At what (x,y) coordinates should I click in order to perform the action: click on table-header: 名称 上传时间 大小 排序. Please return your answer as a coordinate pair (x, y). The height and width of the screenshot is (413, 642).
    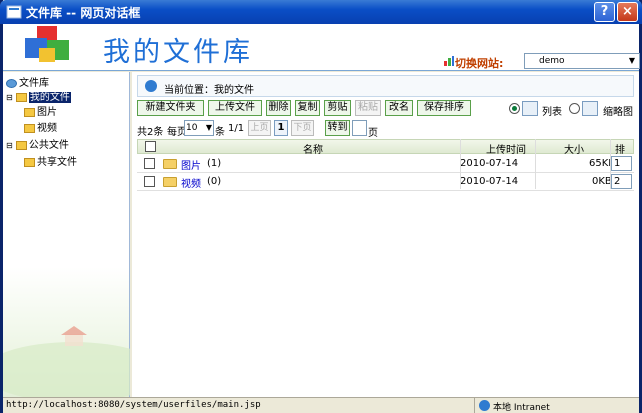
    Looking at the image, I should click on (385, 155).